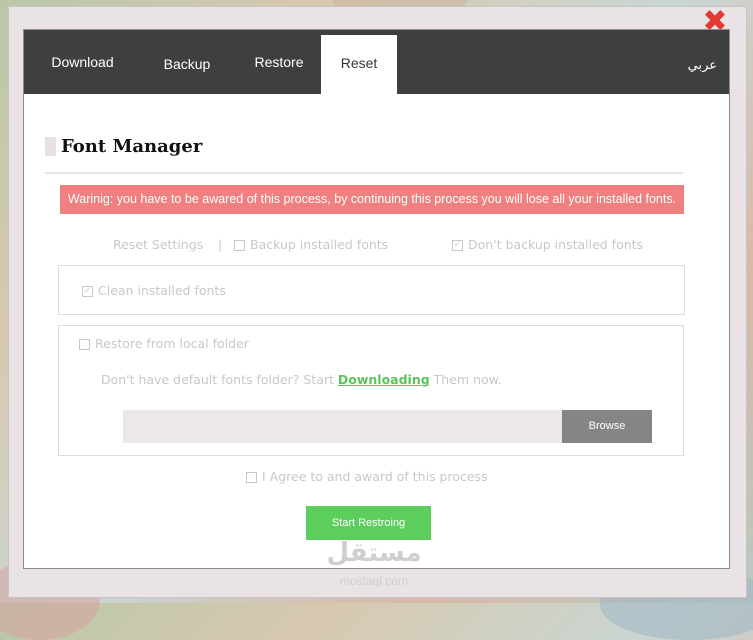  I want to click on agree-checkbox, so click(251, 477).